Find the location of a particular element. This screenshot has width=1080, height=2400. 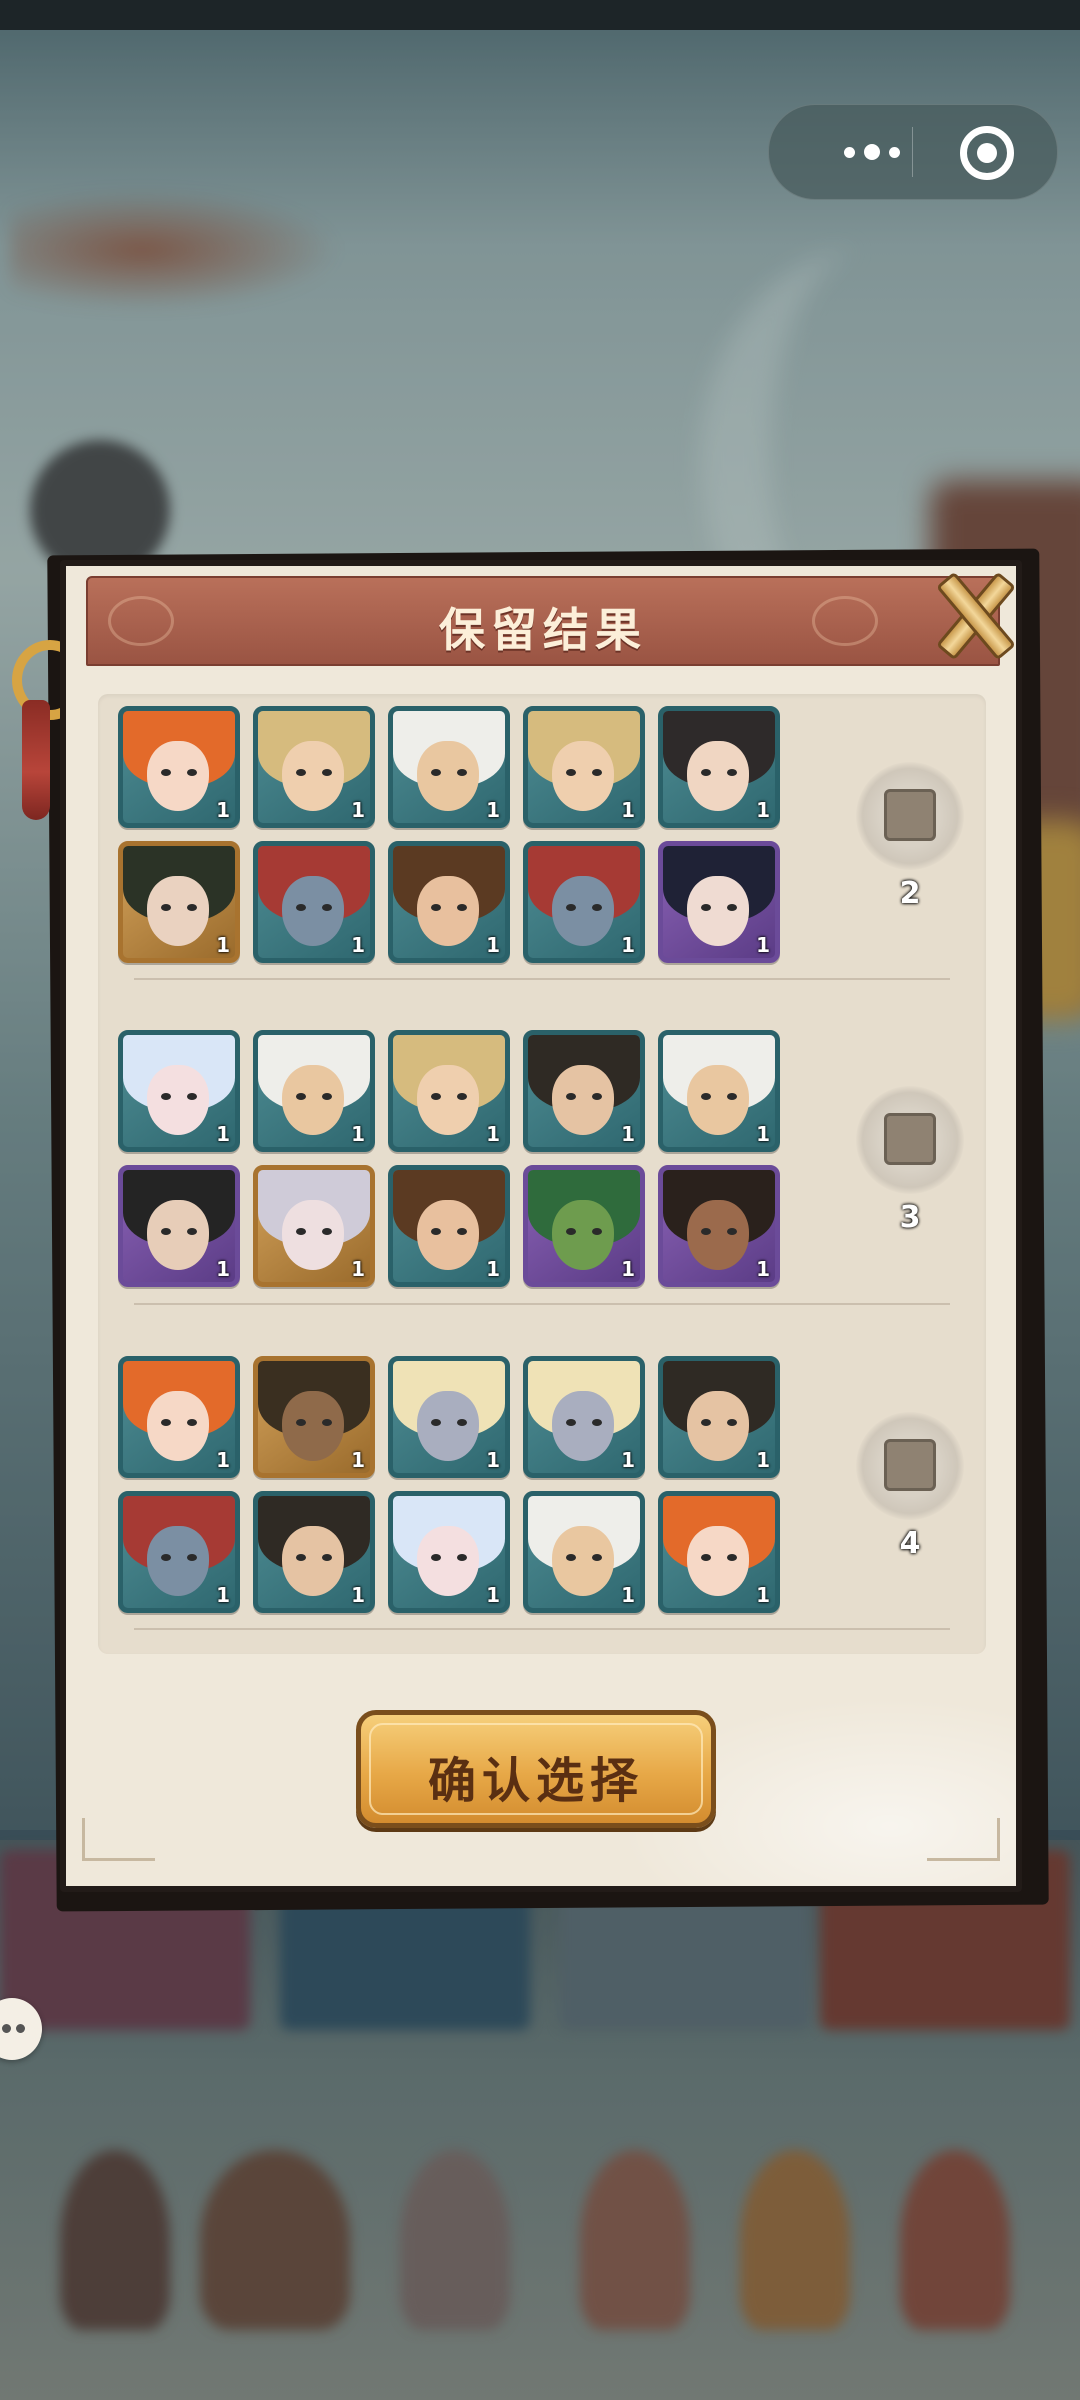

confirm-selection-button: 确认选择 is located at coordinates (536, 1769).